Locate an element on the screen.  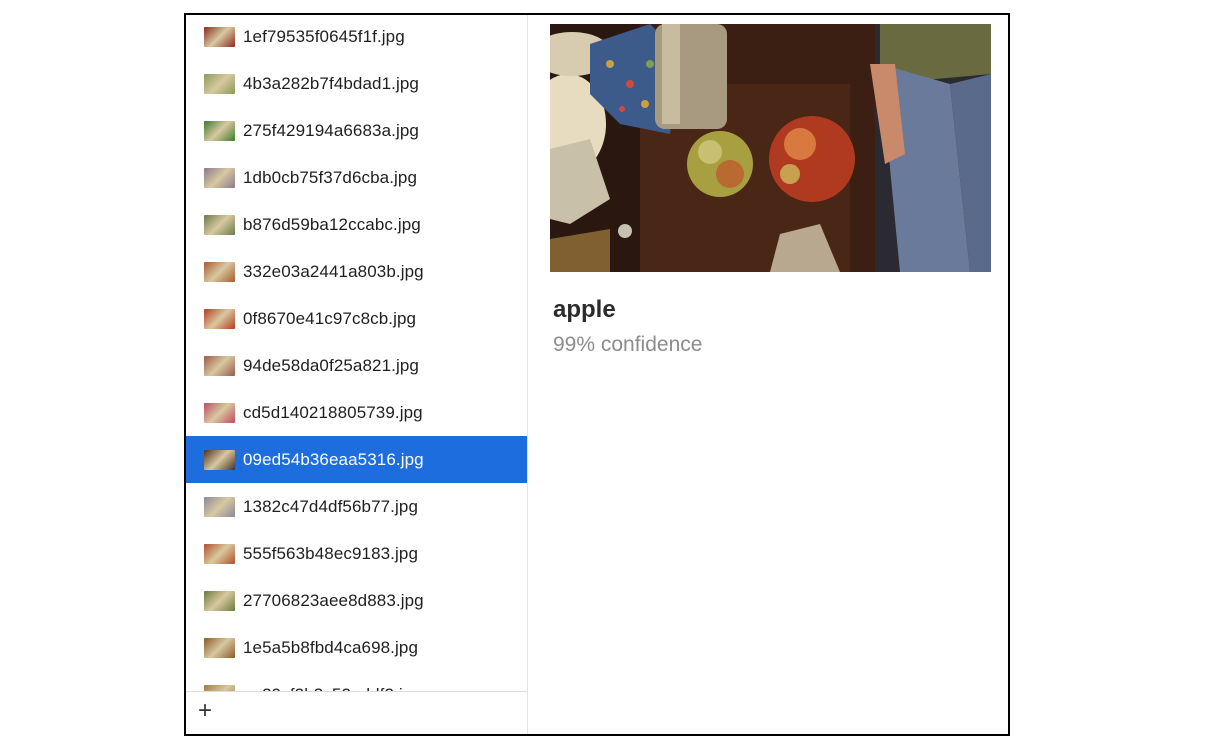
file-name: 332e03a2441a803b.jpg is located at coordinates (333, 271).